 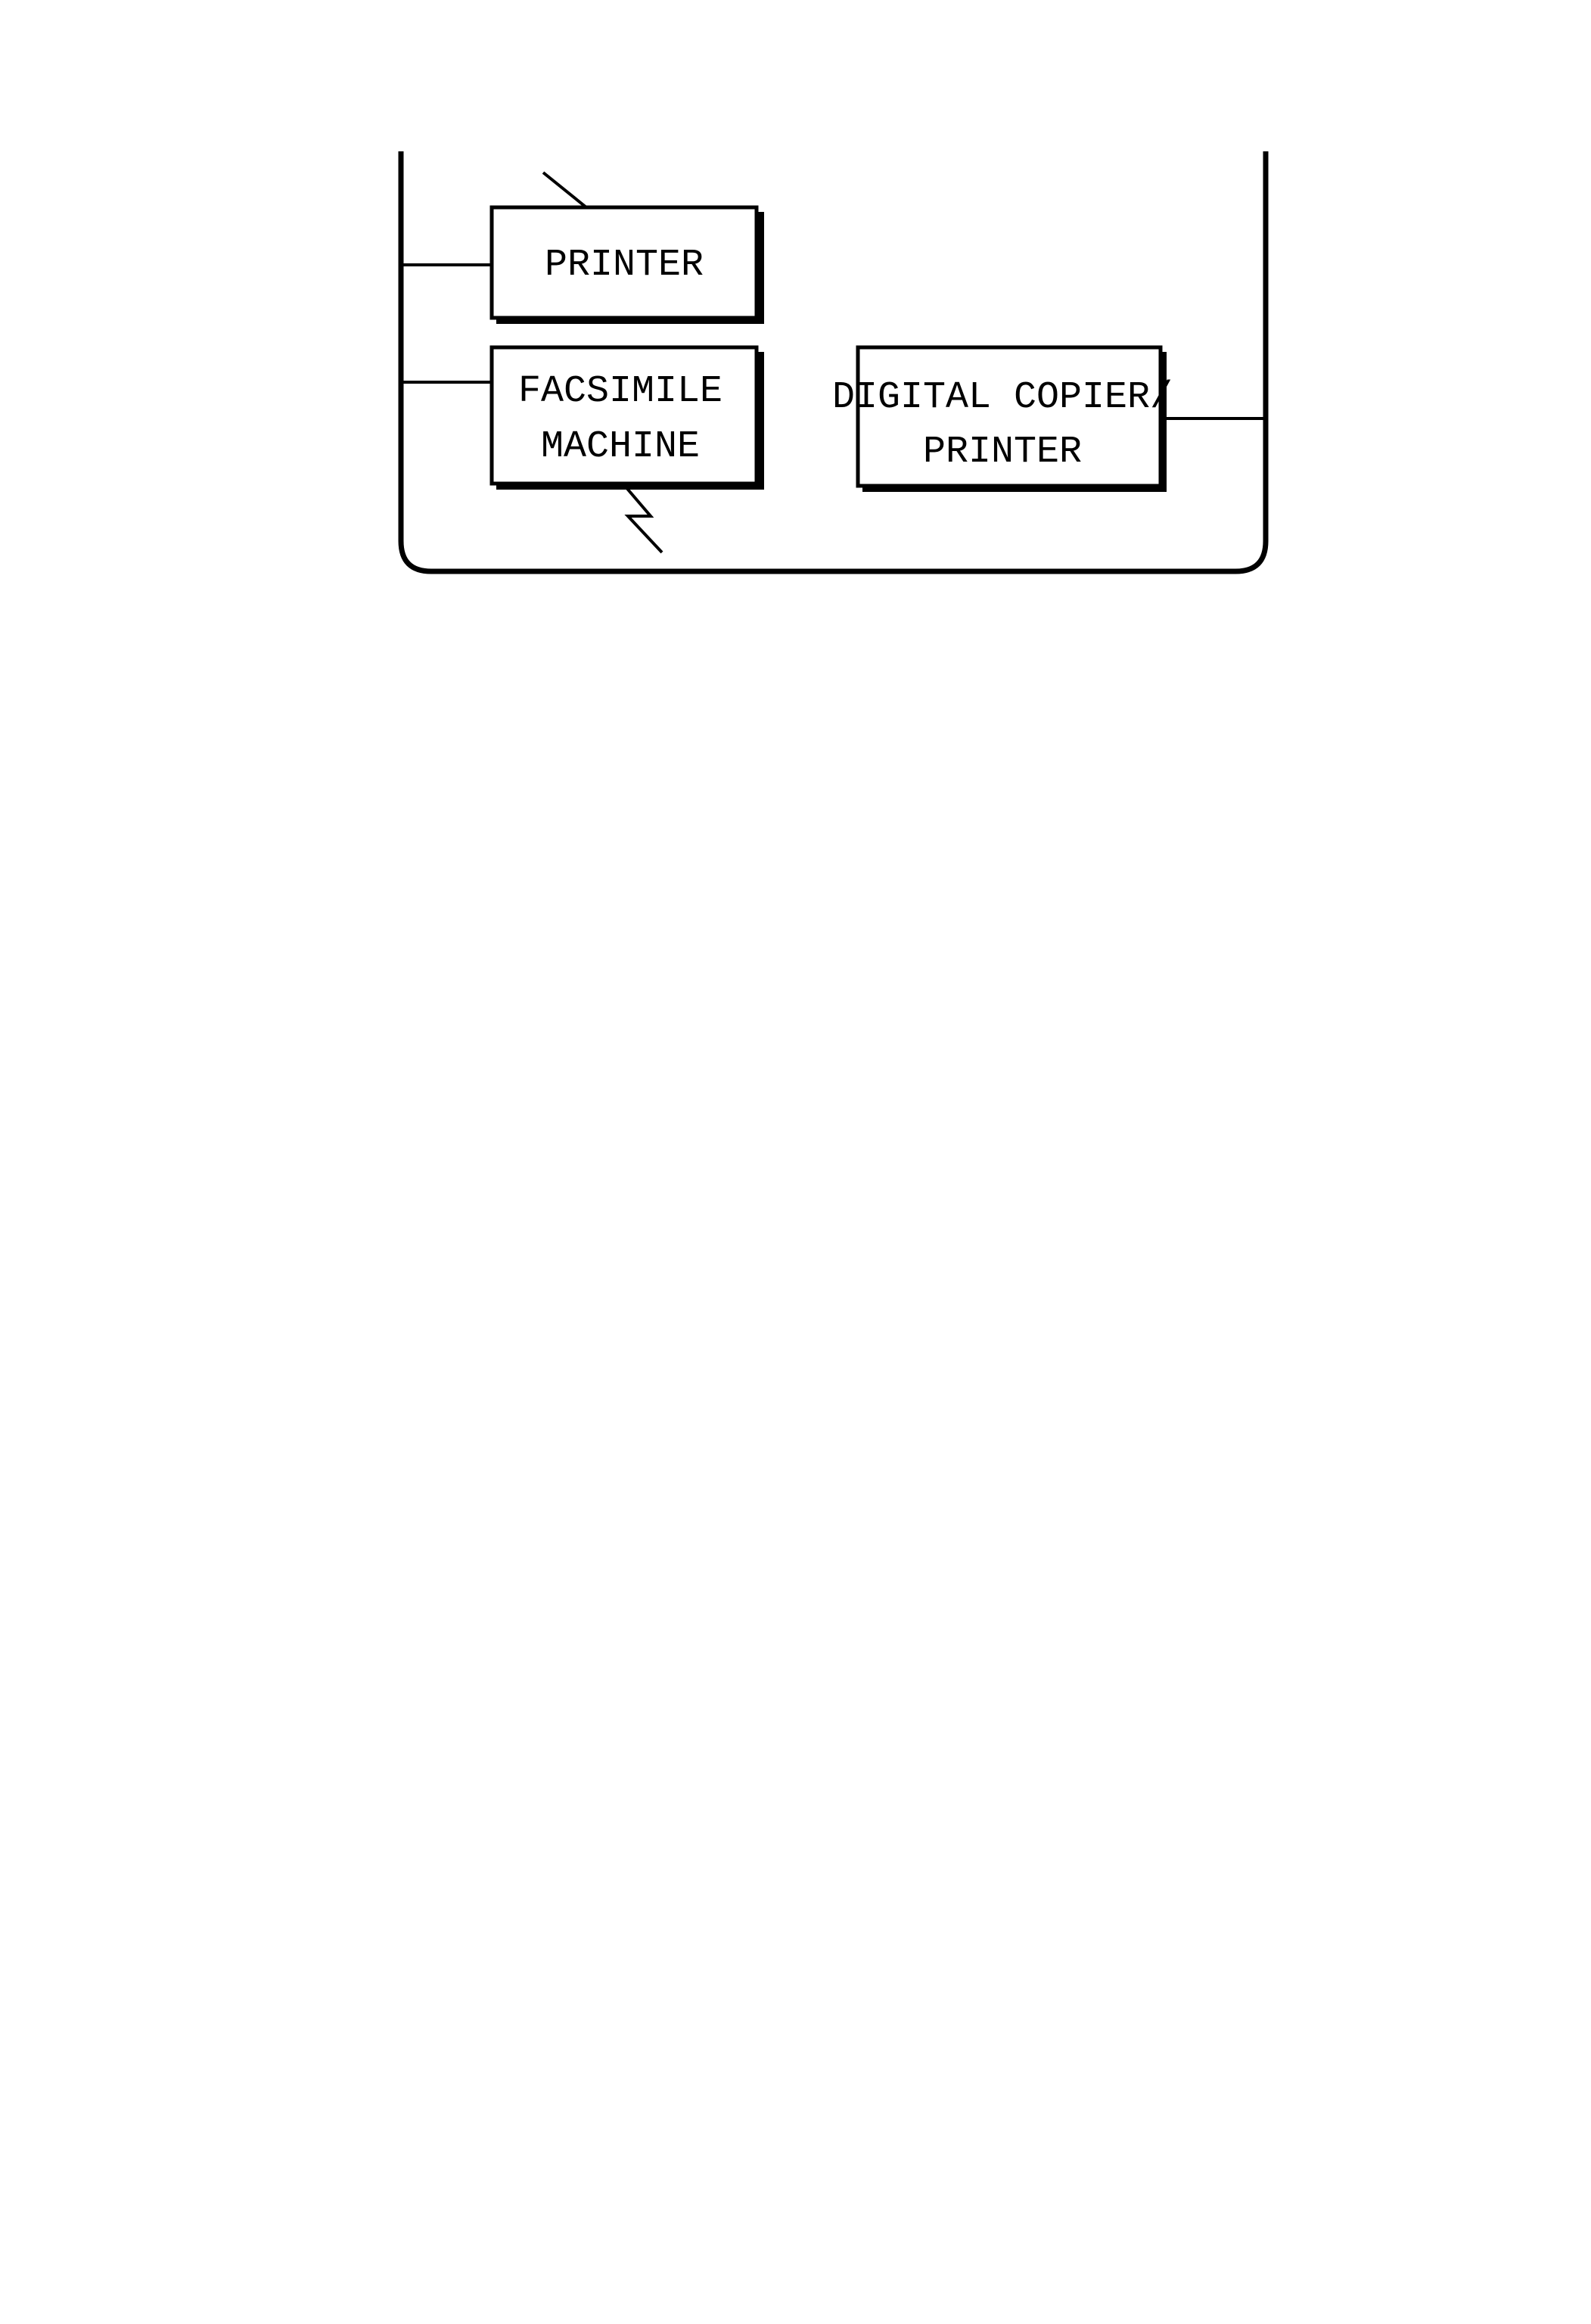 I want to click on copier-label-line2: PRINTER, so click(x=1002, y=452).